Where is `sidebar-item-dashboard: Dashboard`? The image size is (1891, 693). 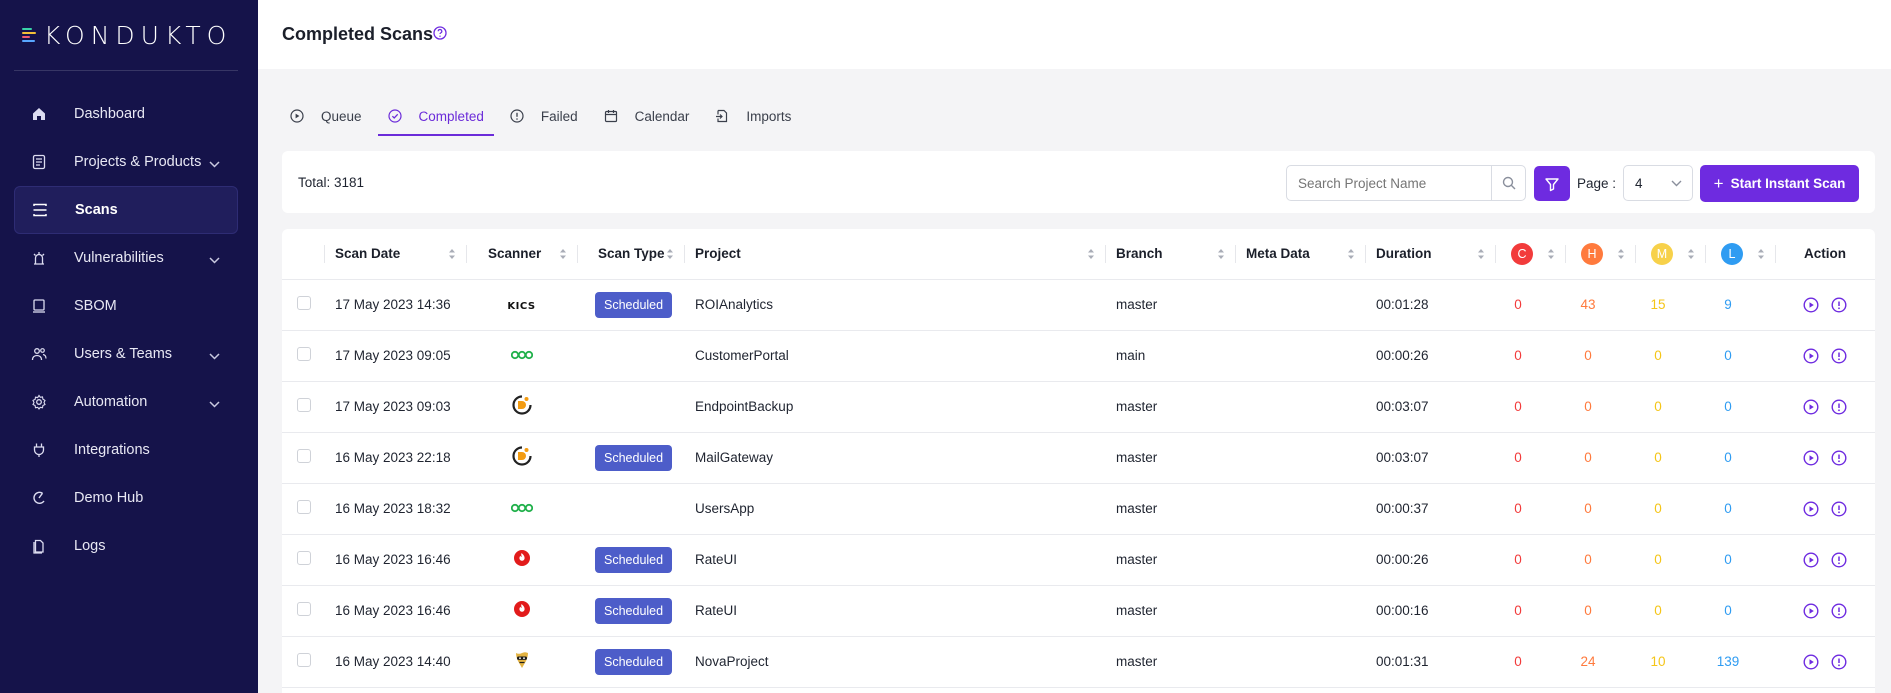
sidebar-item-dashboard: Dashboard is located at coordinates (126, 114).